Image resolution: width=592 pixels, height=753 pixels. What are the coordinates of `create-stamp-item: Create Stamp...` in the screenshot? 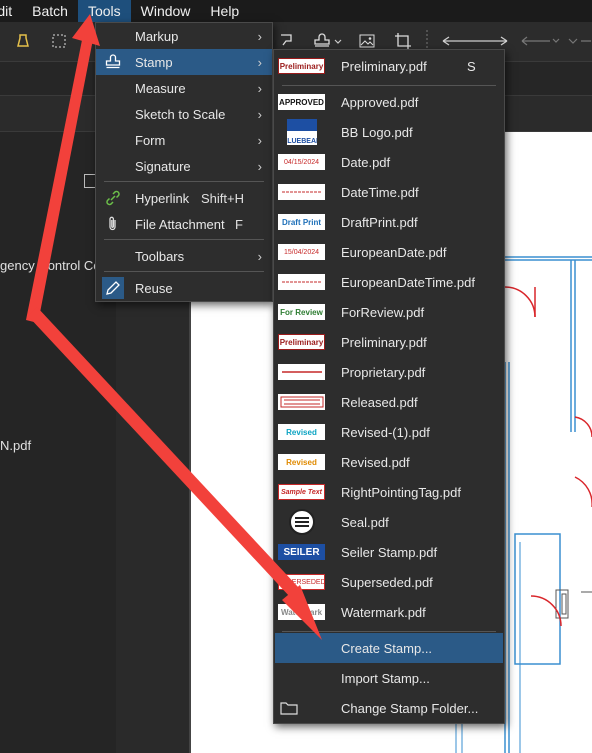 It's located at (389, 648).